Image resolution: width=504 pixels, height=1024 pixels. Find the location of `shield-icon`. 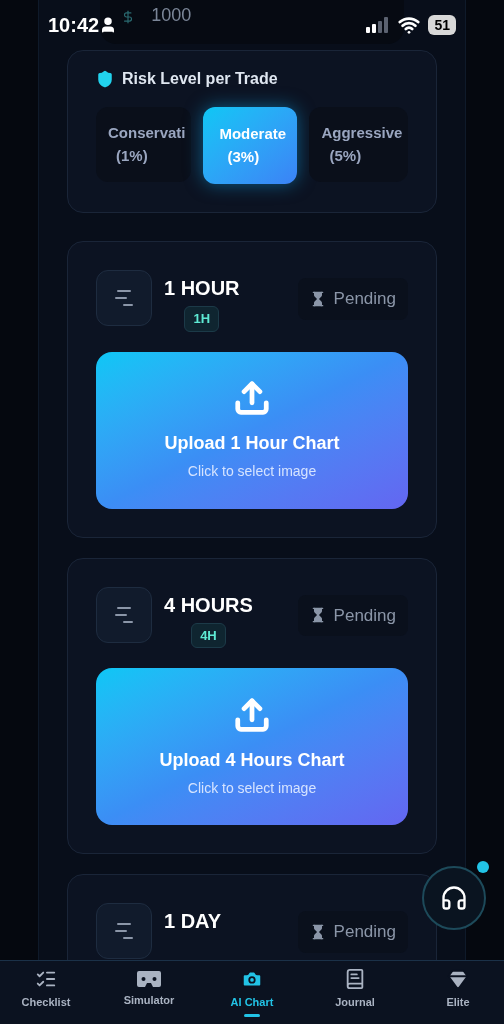

shield-icon is located at coordinates (105, 79).